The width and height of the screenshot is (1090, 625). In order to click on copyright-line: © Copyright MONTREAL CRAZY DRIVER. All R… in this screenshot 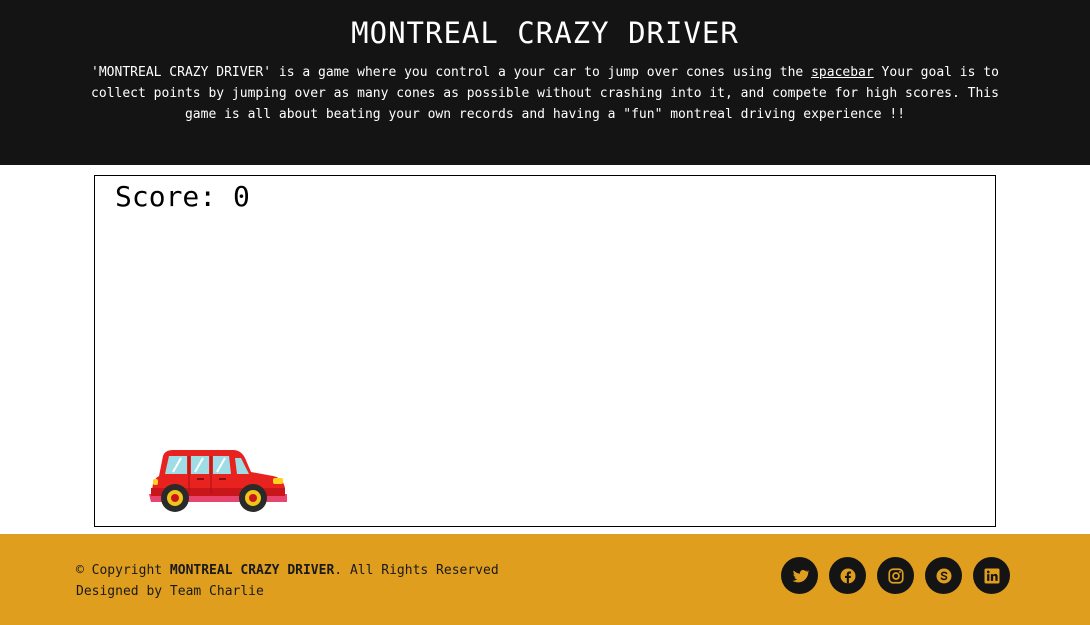, I will do `click(287, 570)`.